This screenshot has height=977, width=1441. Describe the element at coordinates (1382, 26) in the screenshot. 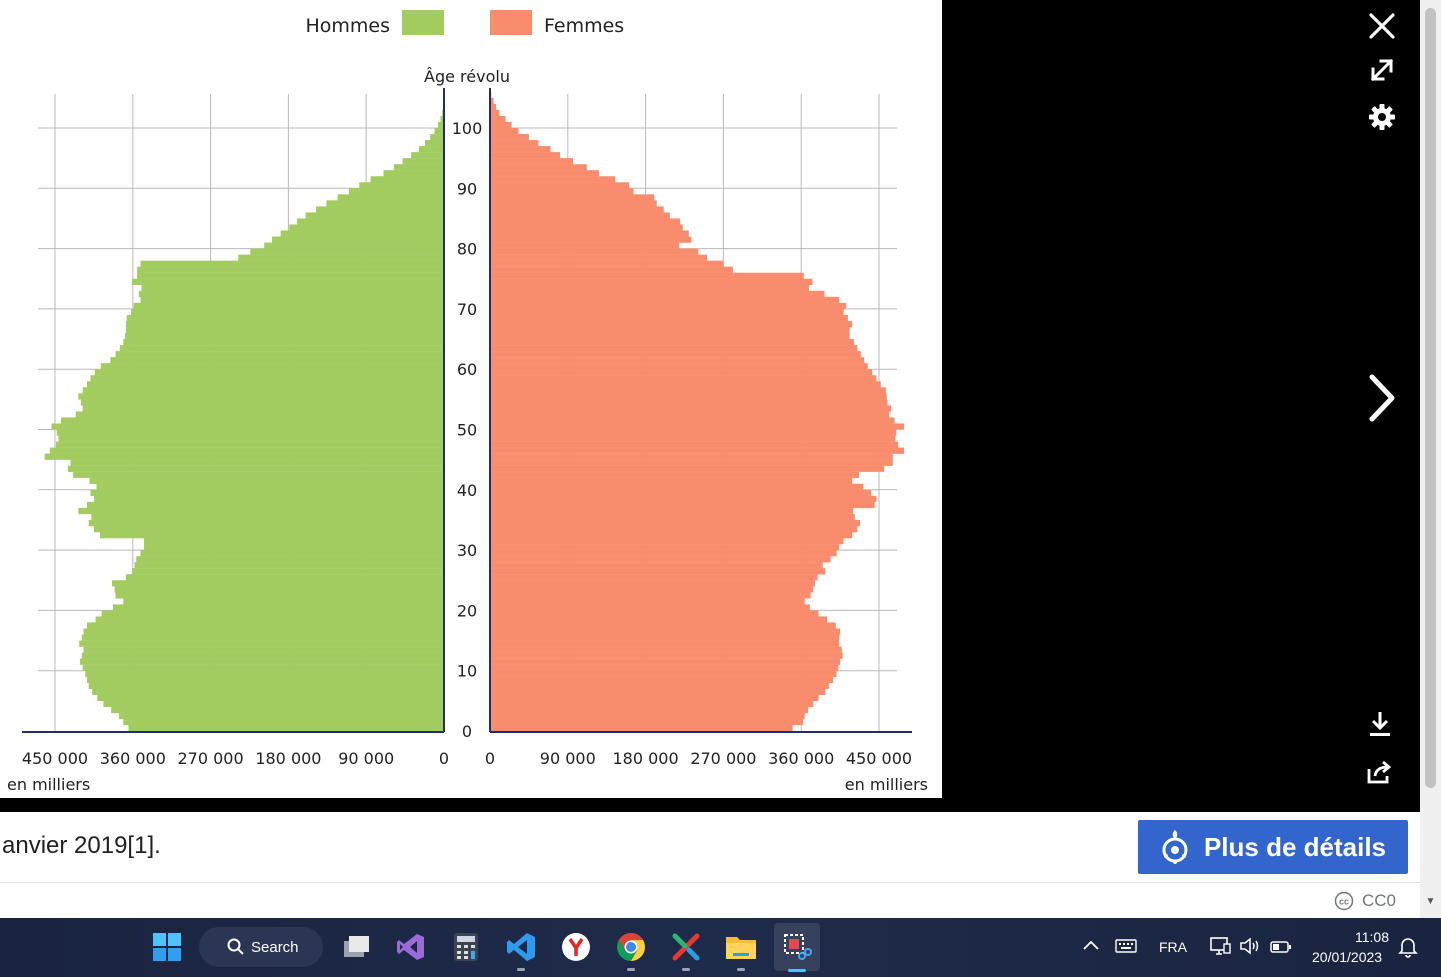

I see `close-icon` at that location.